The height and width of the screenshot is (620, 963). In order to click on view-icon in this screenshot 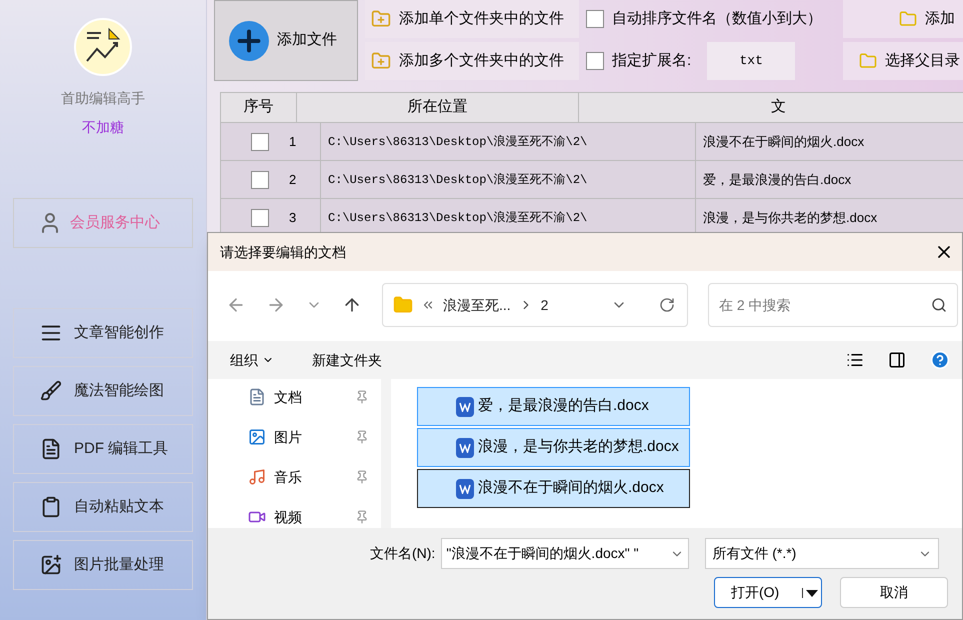, I will do `click(855, 360)`.